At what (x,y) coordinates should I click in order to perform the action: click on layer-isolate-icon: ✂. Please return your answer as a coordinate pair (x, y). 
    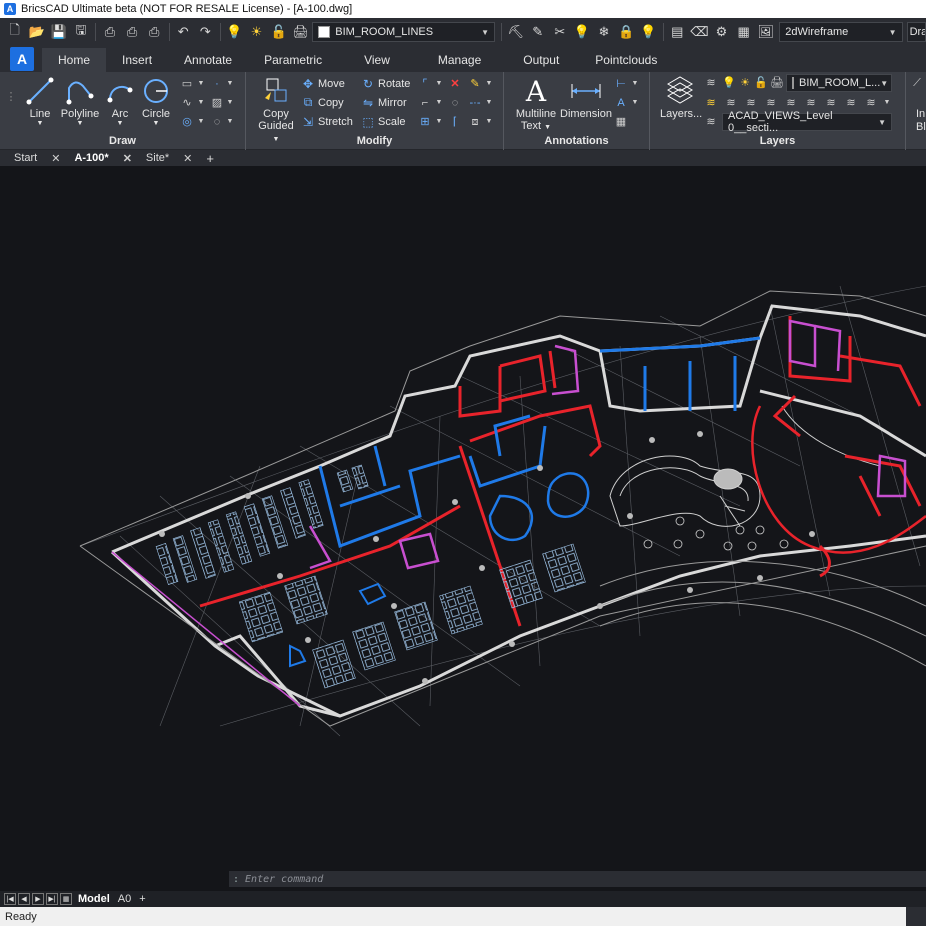
    Looking at the image, I should click on (559, 32).